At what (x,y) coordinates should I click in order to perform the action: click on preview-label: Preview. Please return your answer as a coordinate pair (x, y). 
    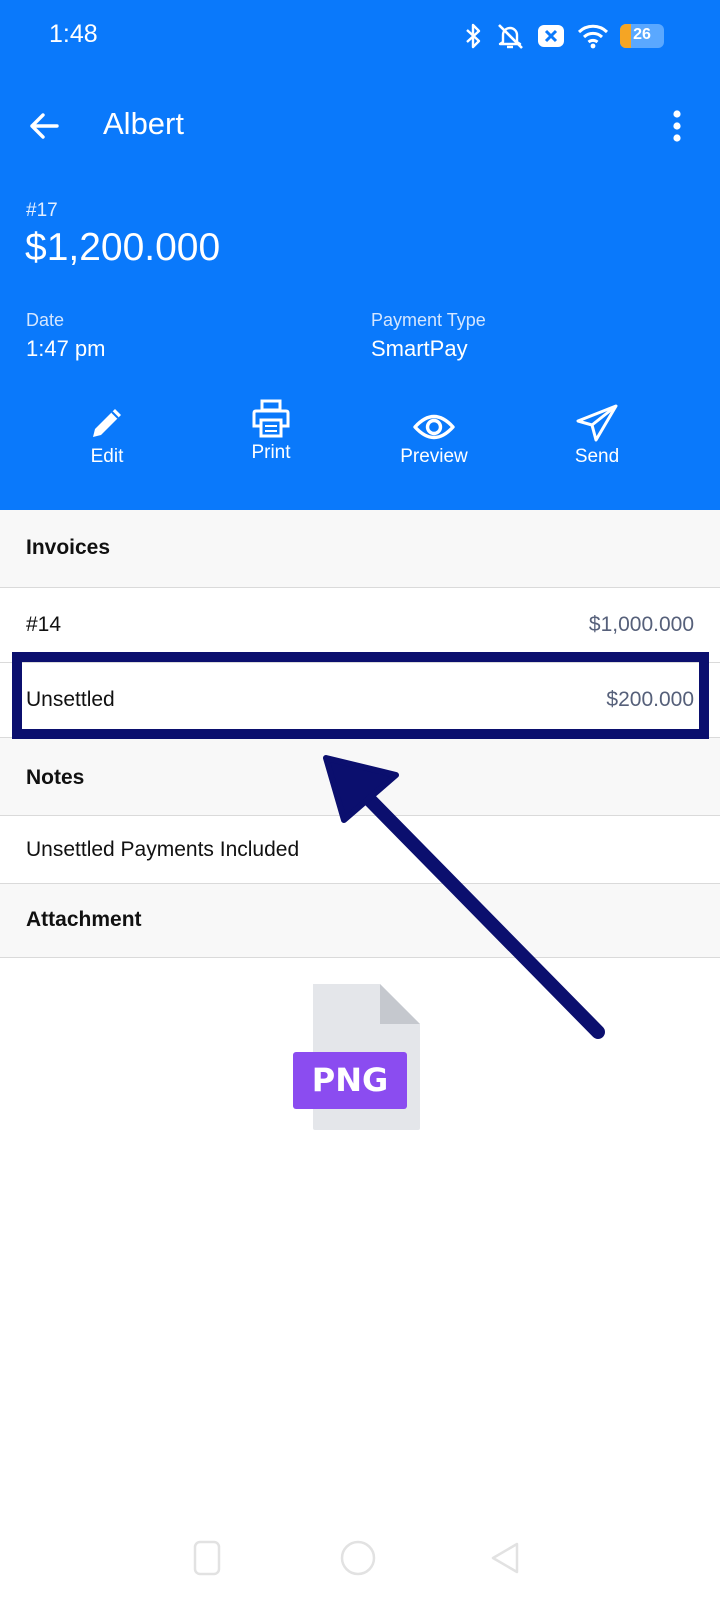
    Looking at the image, I should click on (434, 456).